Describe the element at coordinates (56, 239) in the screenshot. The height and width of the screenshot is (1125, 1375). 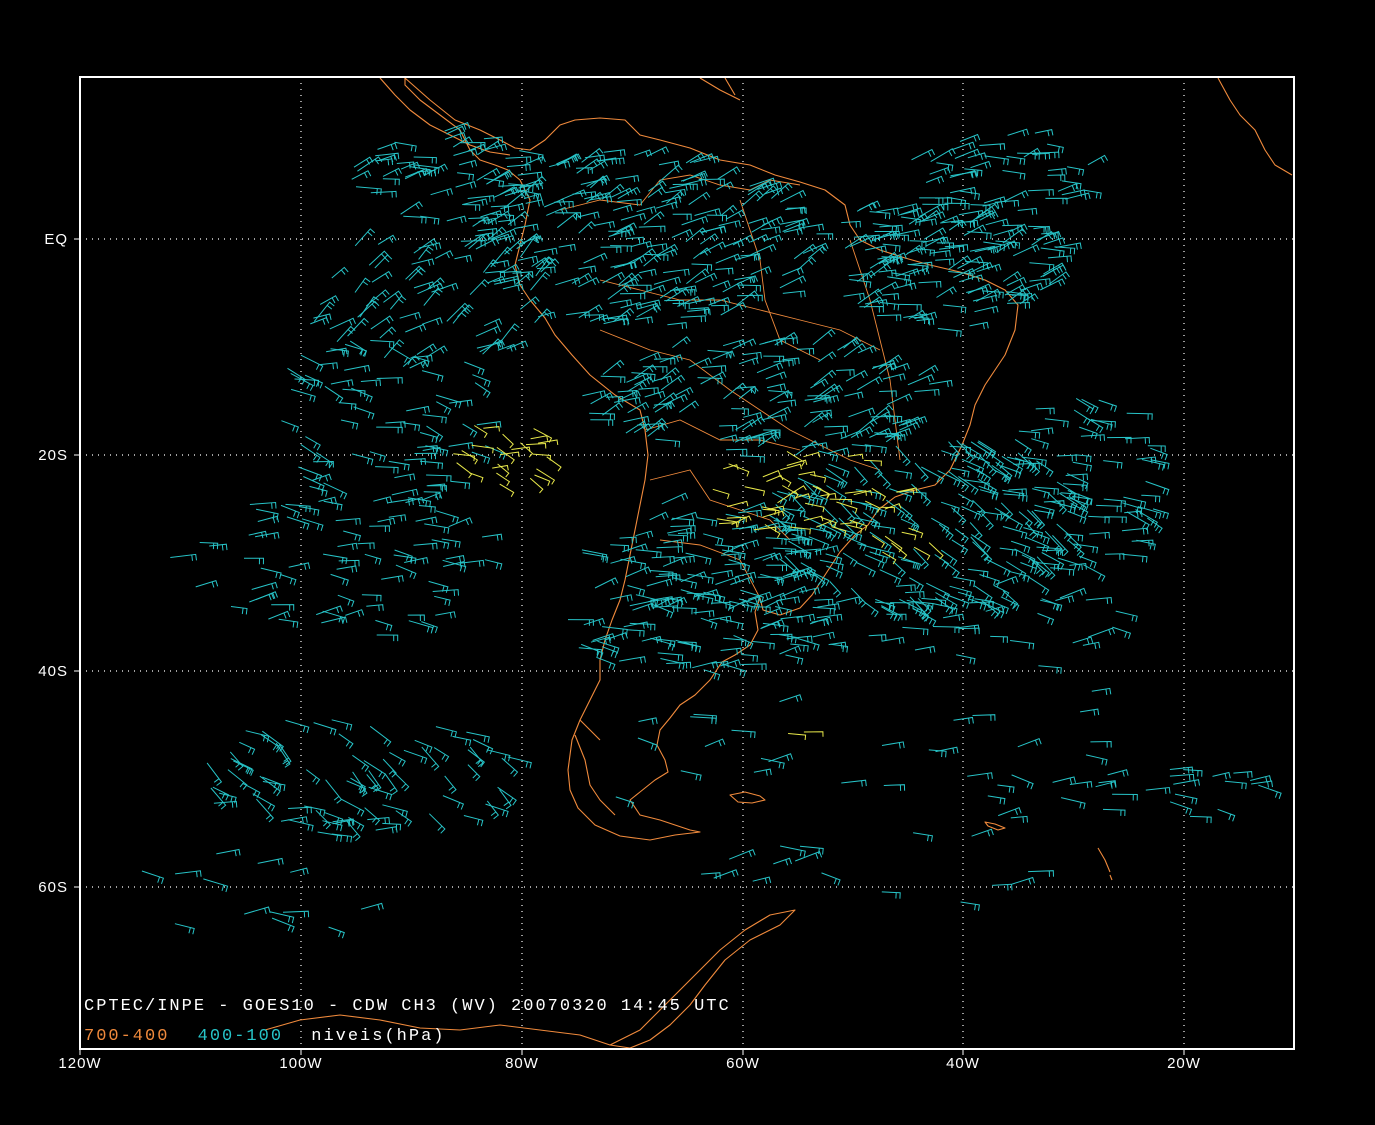
I see `lat-label-eq: EQ` at that location.